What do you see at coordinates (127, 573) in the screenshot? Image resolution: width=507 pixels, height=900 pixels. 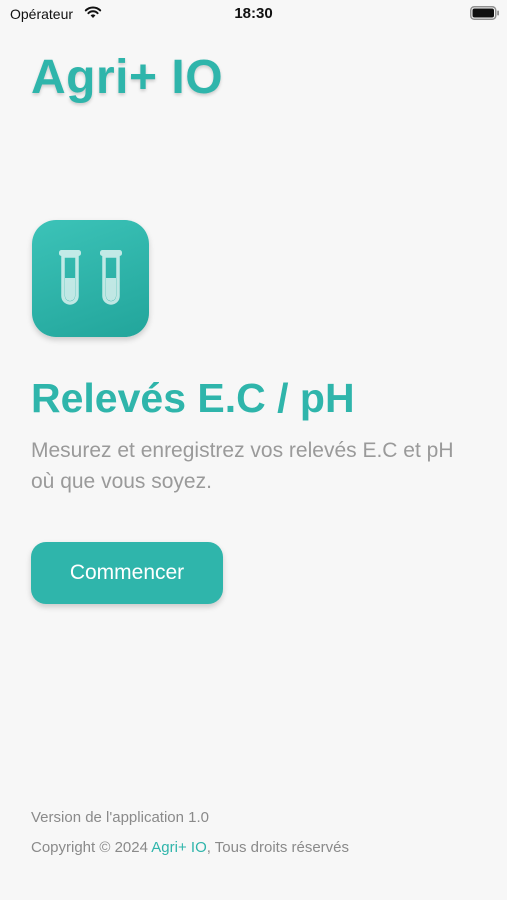 I see `start-button: Commencer` at bounding box center [127, 573].